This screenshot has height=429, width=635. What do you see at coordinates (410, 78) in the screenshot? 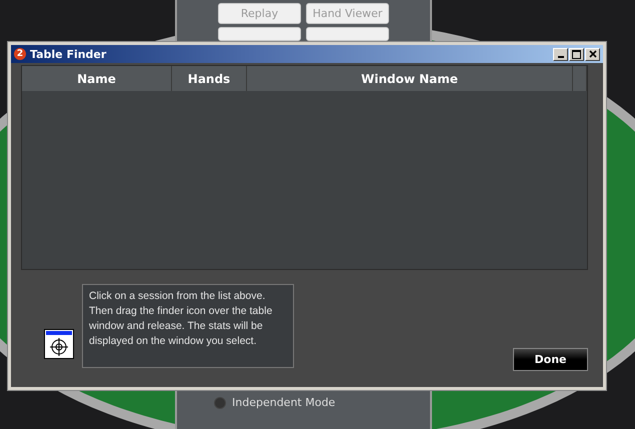
I see `column-header: Window Name` at bounding box center [410, 78].